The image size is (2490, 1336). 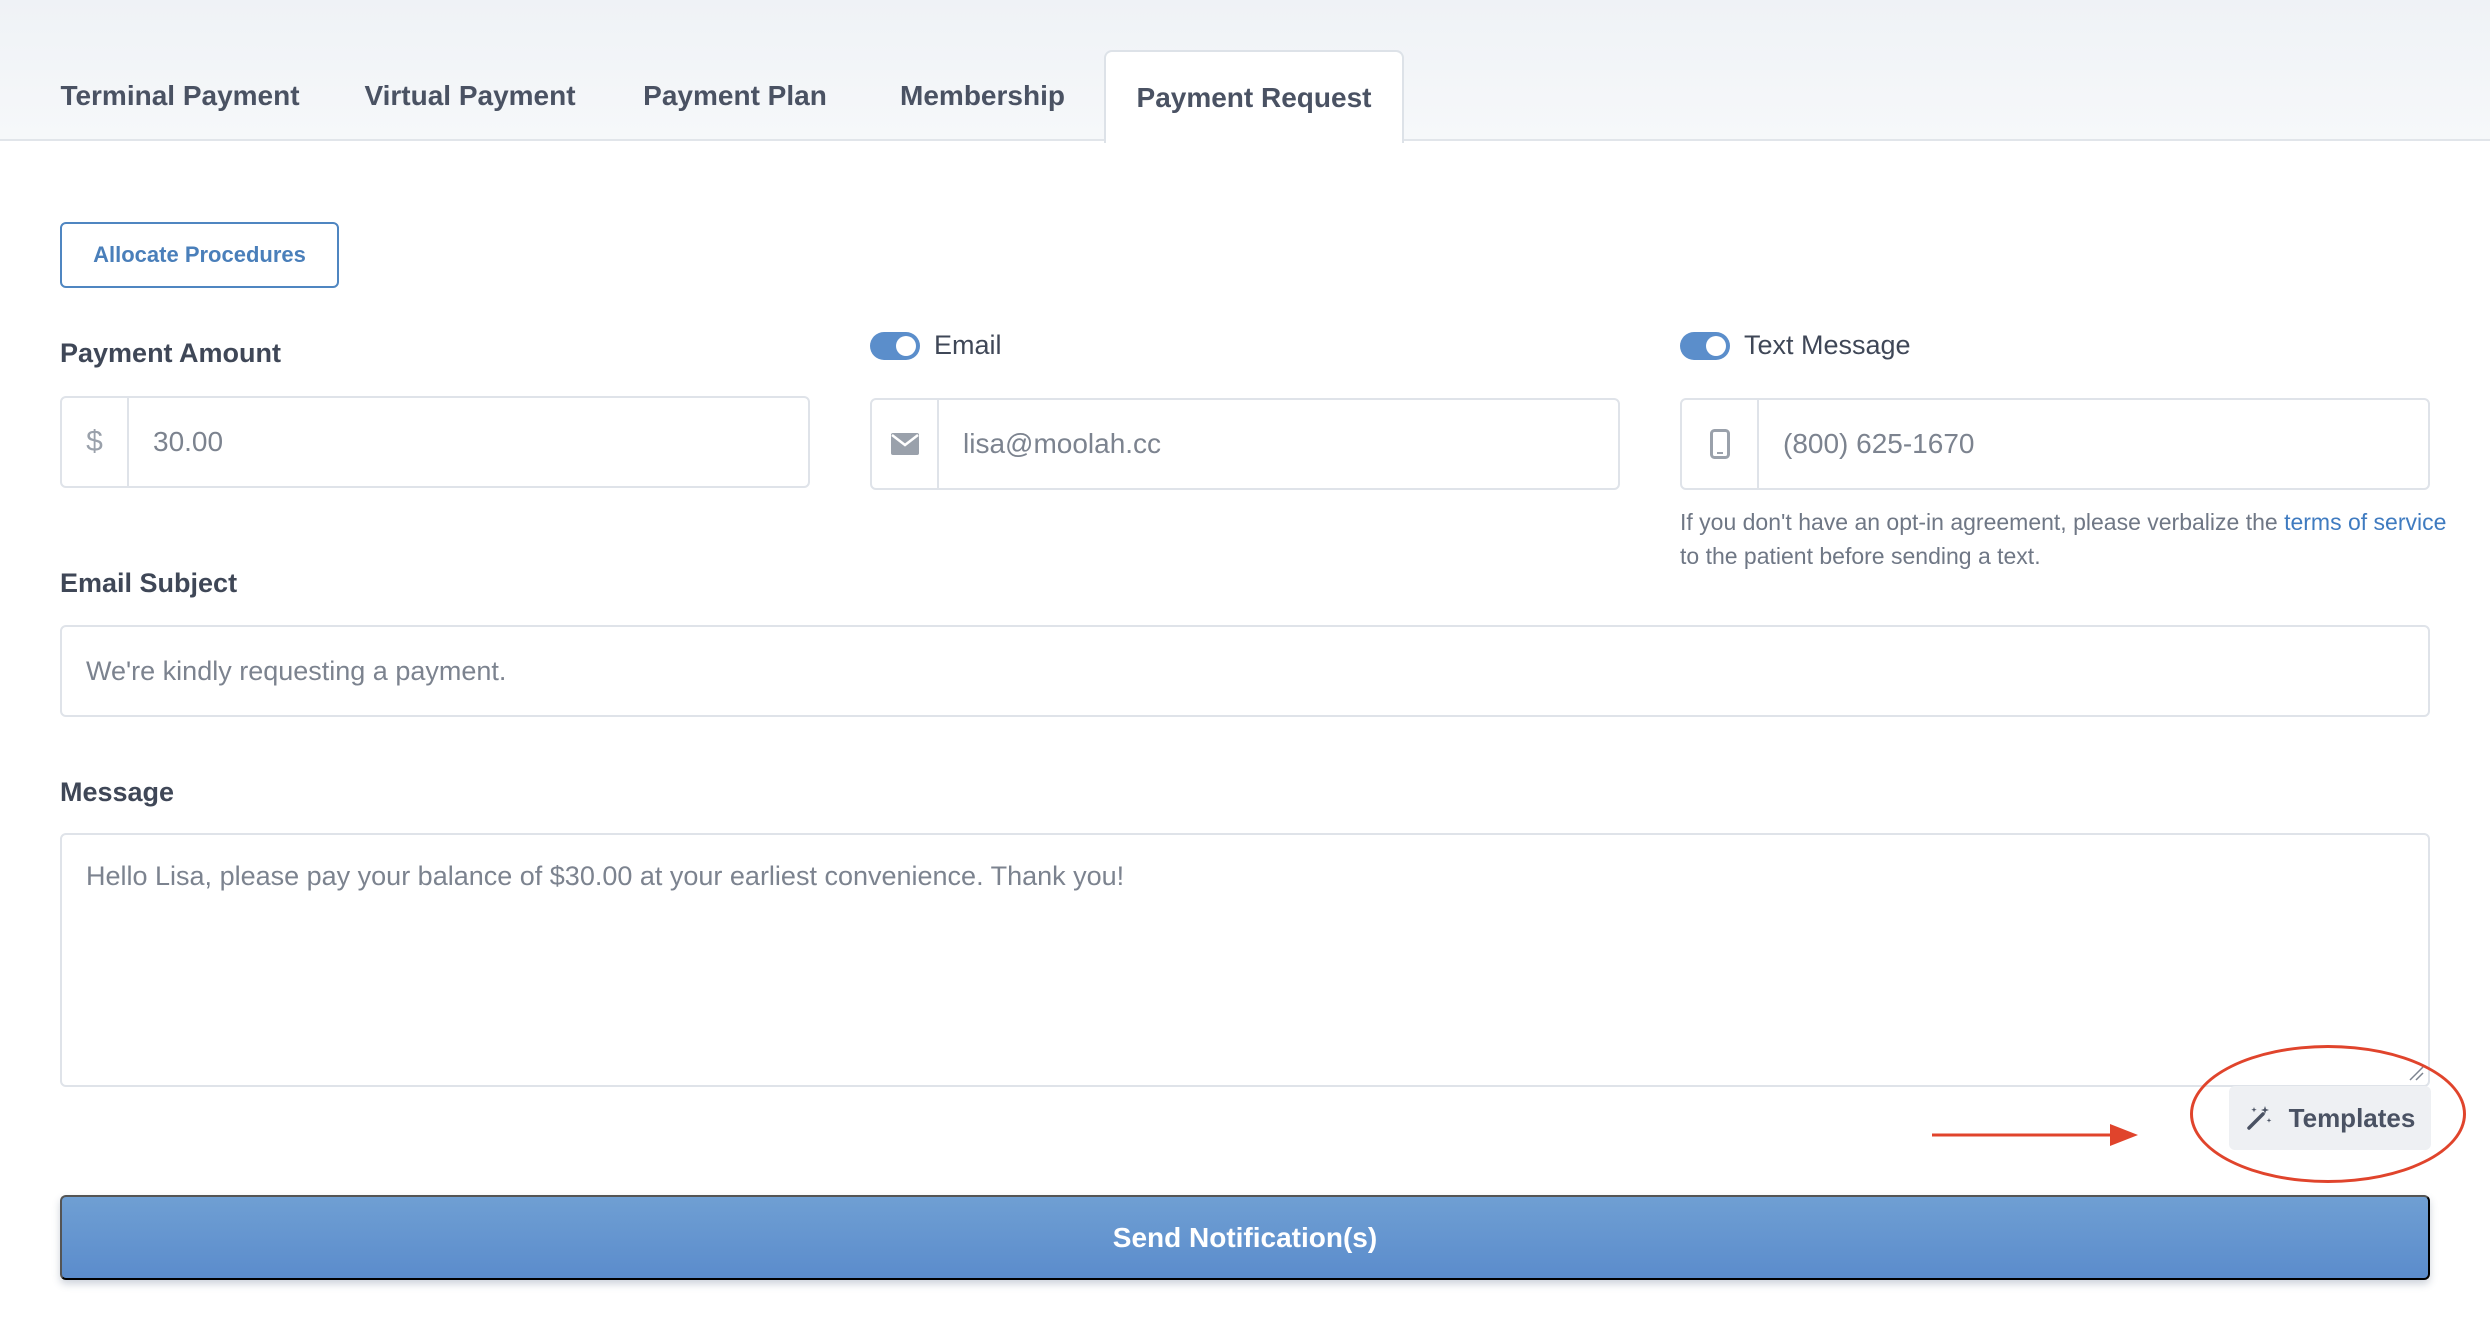 What do you see at coordinates (470, 96) in the screenshot?
I see `tab-virtual-payment: Virtual Payment` at bounding box center [470, 96].